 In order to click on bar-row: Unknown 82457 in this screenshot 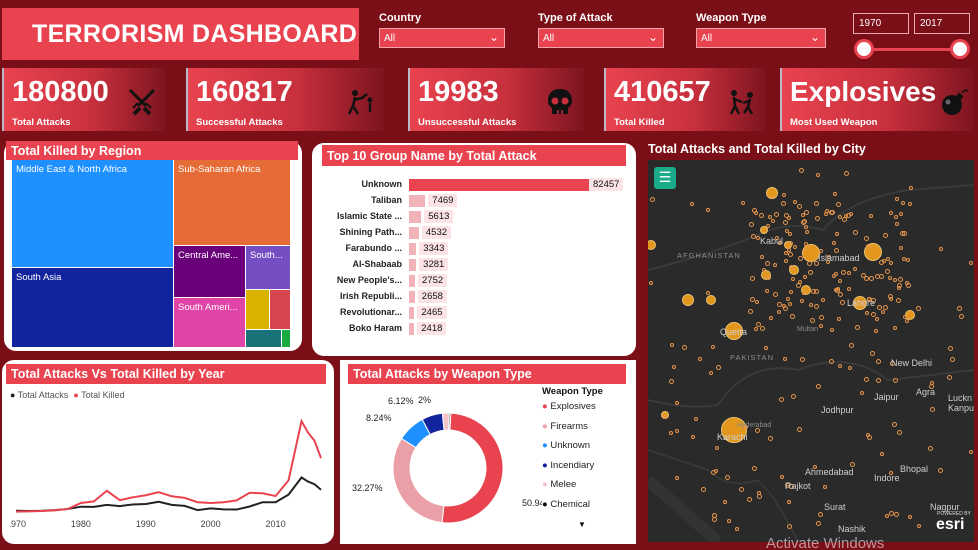, I will do `click(471, 185)`.